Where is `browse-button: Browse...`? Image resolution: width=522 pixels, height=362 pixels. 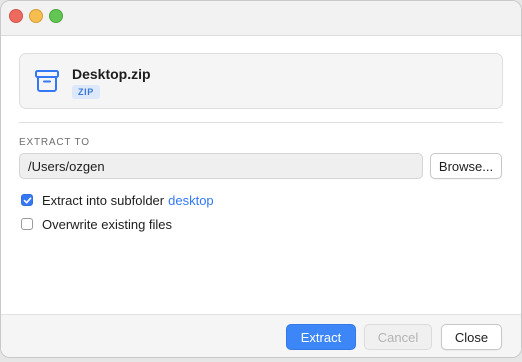
browse-button: Browse... is located at coordinates (466, 166).